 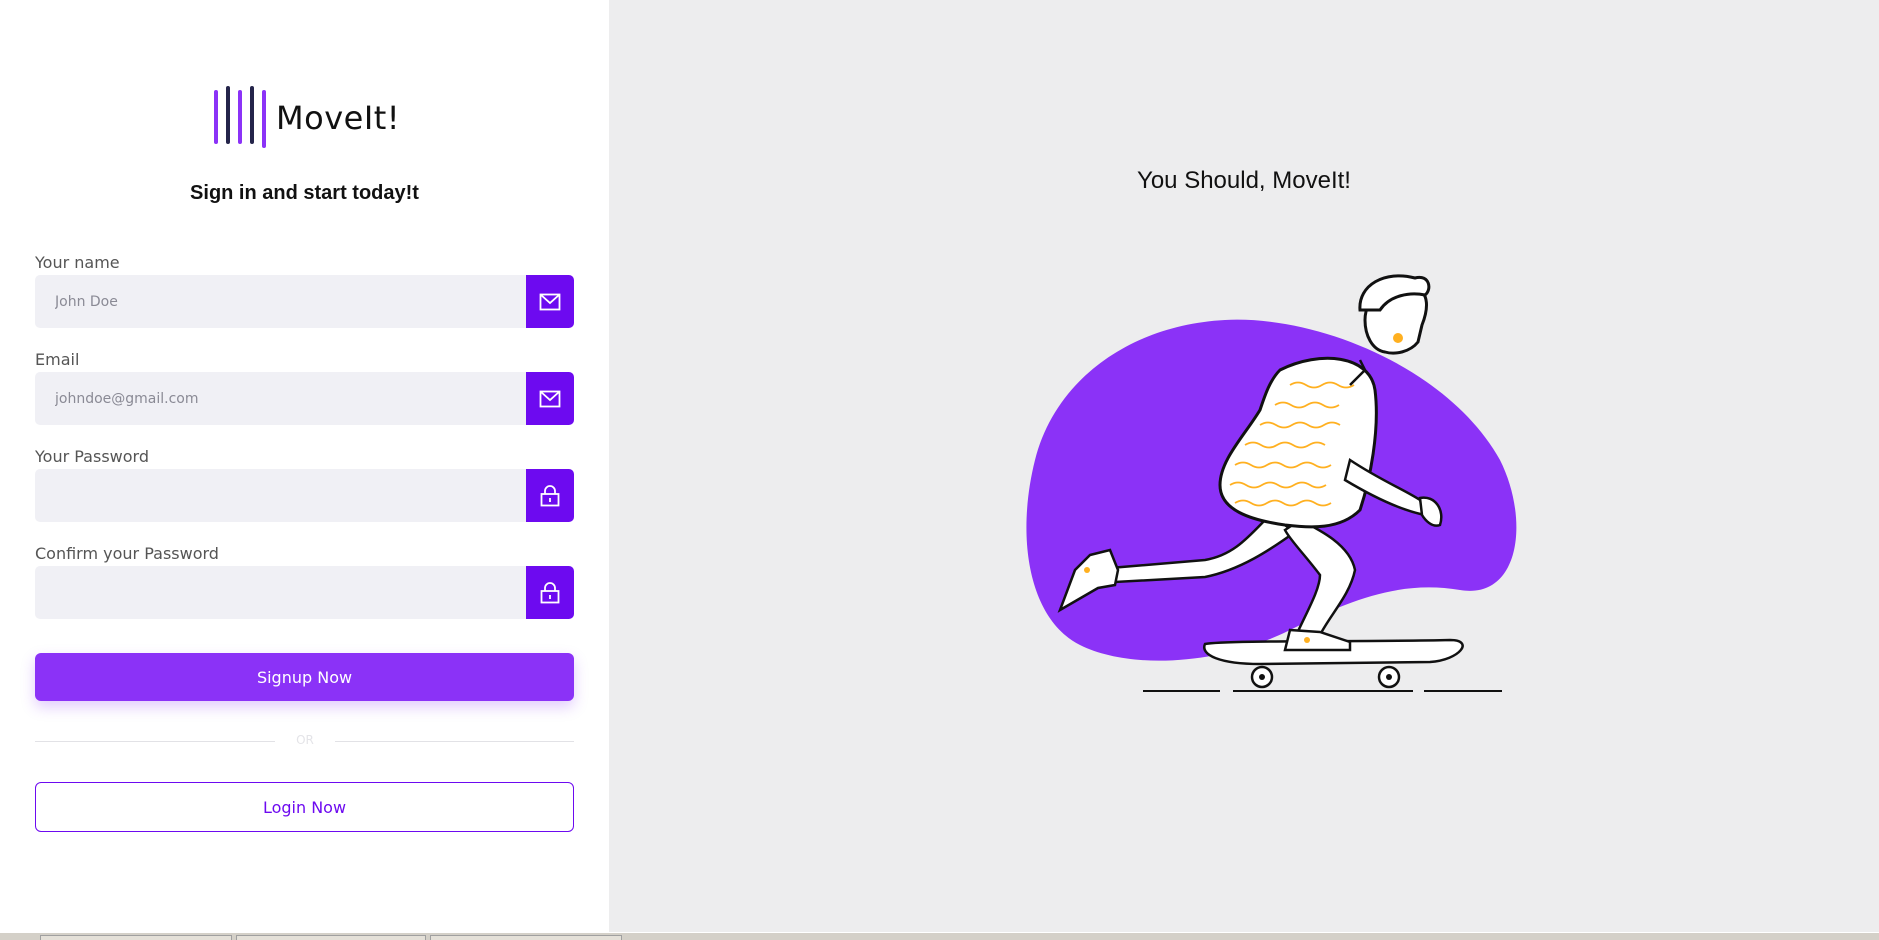 I want to click on logo-bars-icon, so click(x=240, y=117).